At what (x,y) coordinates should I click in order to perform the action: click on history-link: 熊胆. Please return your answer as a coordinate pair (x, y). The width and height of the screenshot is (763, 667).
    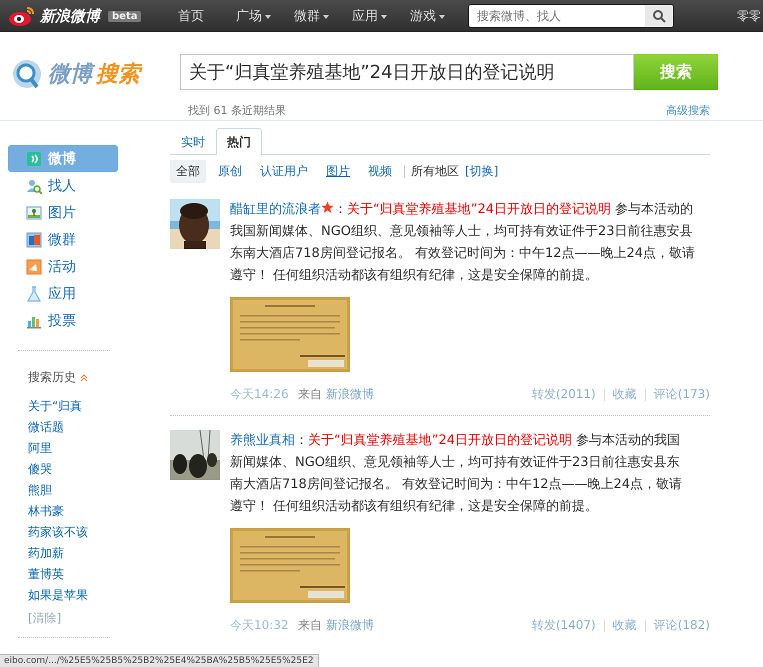
    Looking at the image, I should click on (40, 490).